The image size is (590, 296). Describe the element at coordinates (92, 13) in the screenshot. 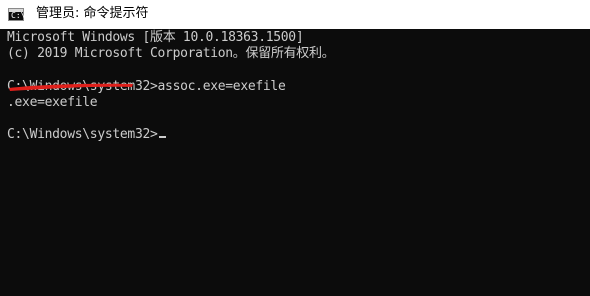

I see `window-title: 管理员: 命令提示符` at that location.